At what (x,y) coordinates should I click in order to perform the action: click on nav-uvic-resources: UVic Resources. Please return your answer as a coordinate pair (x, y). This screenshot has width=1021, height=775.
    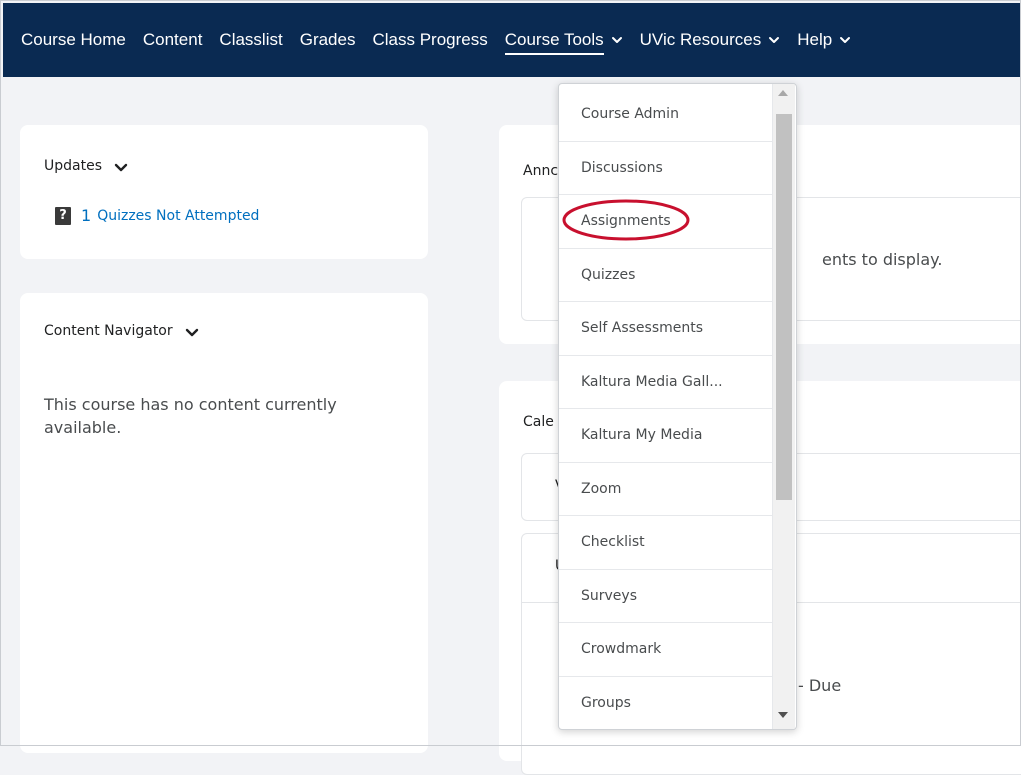
    Looking at the image, I should click on (702, 40).